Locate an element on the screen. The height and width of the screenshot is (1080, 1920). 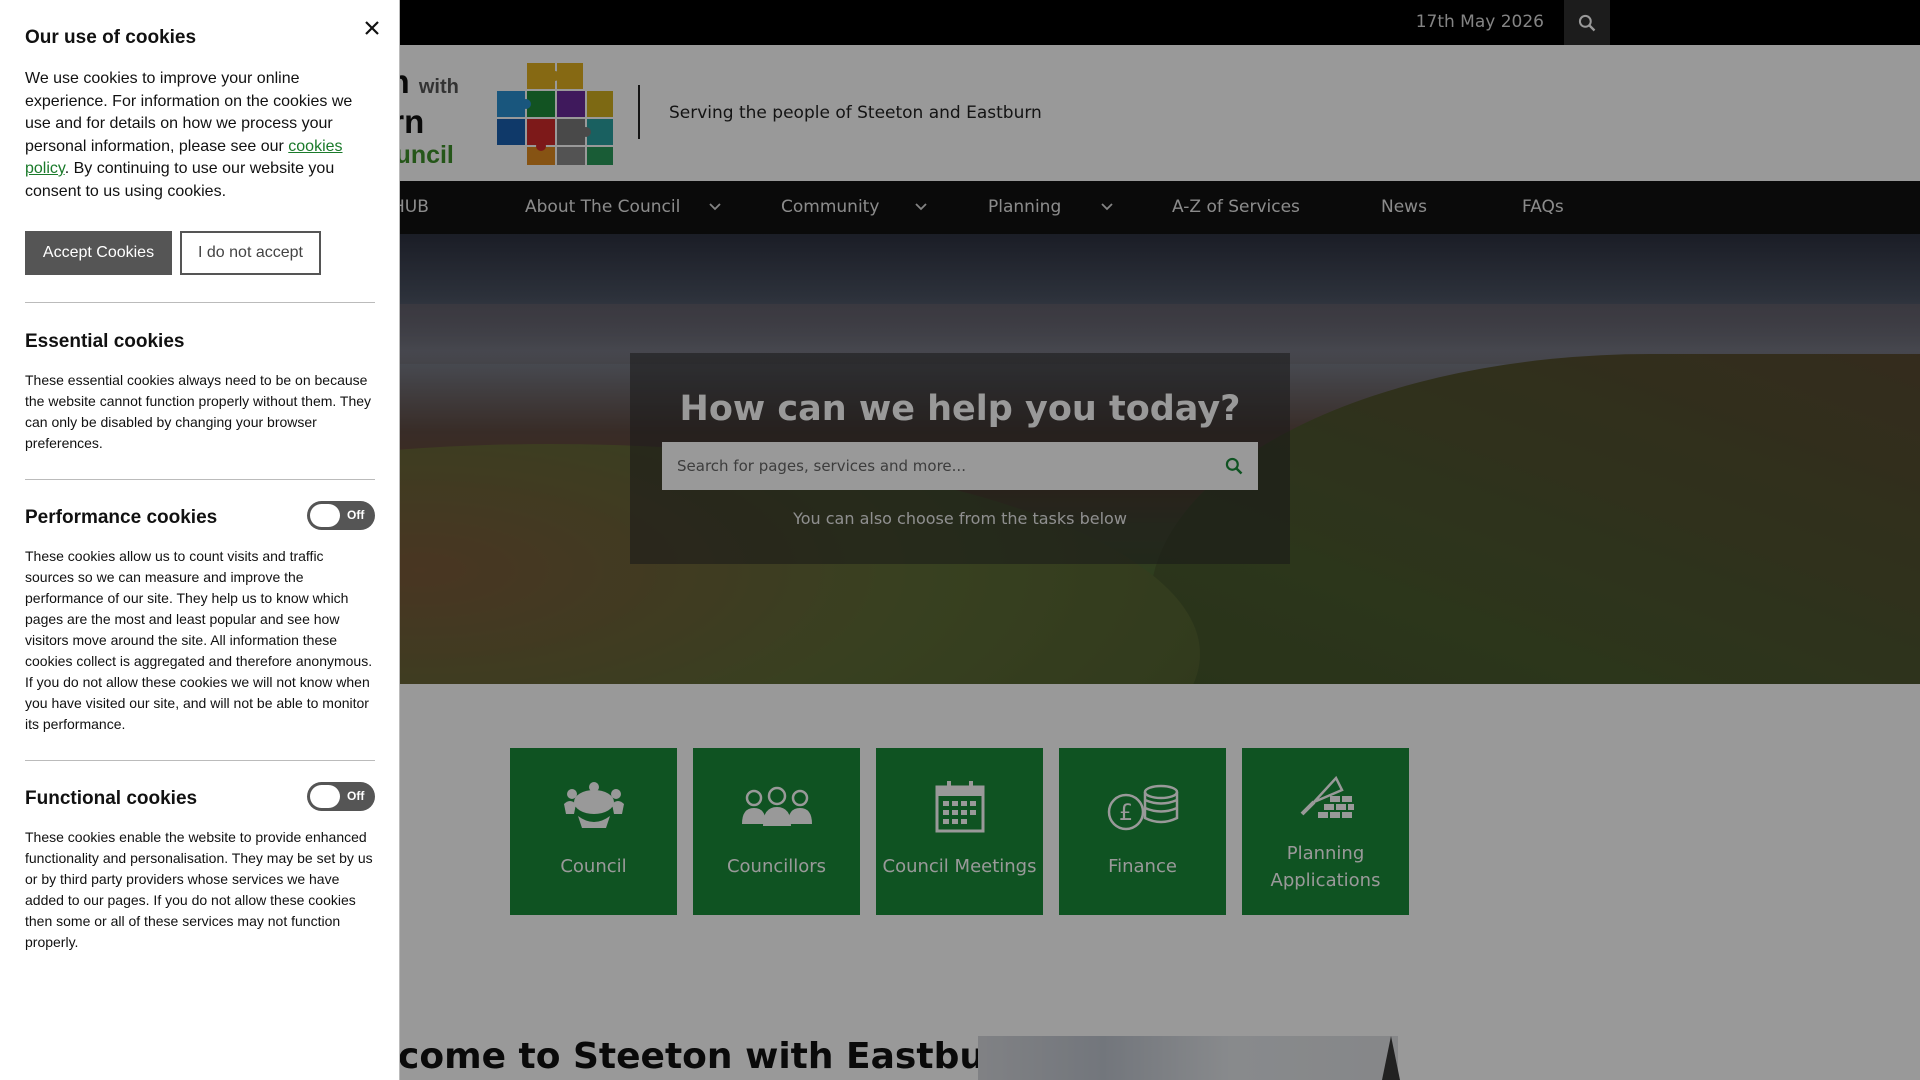
functional-cookies-toggle: Off is located at coordinates (341, 796).